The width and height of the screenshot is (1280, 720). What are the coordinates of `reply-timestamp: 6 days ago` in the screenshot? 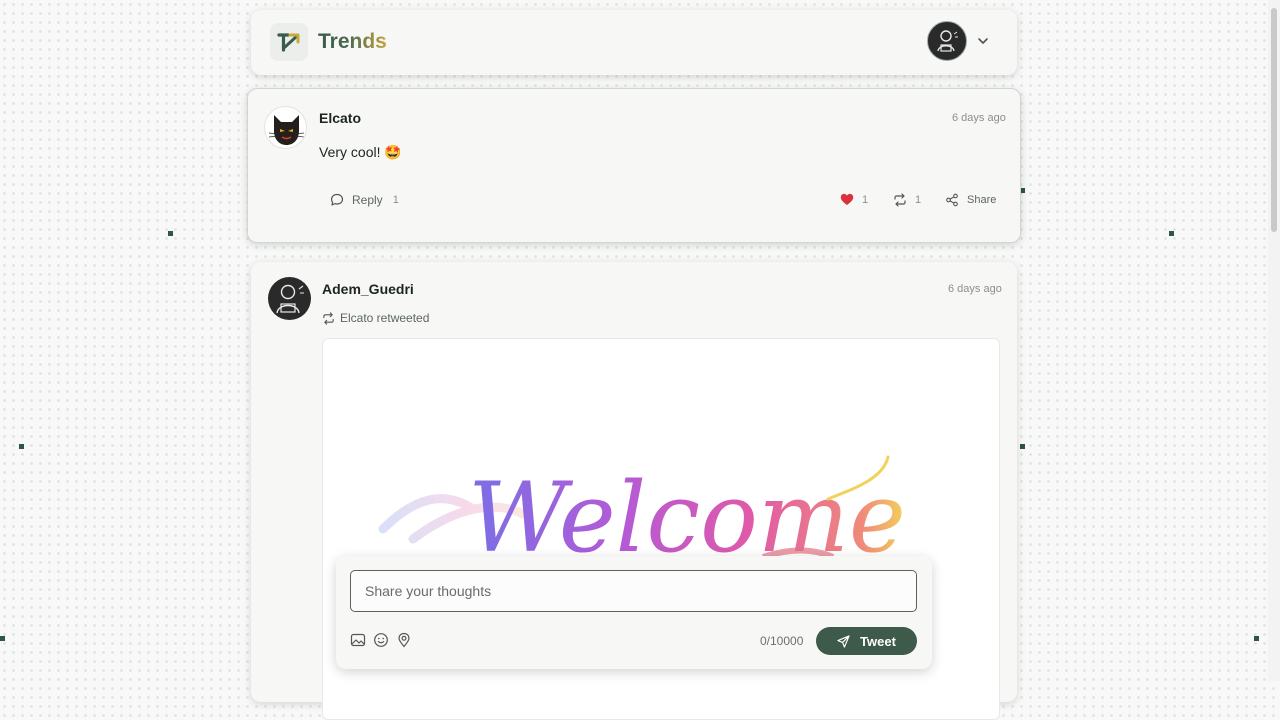 It's located at (979, 118).